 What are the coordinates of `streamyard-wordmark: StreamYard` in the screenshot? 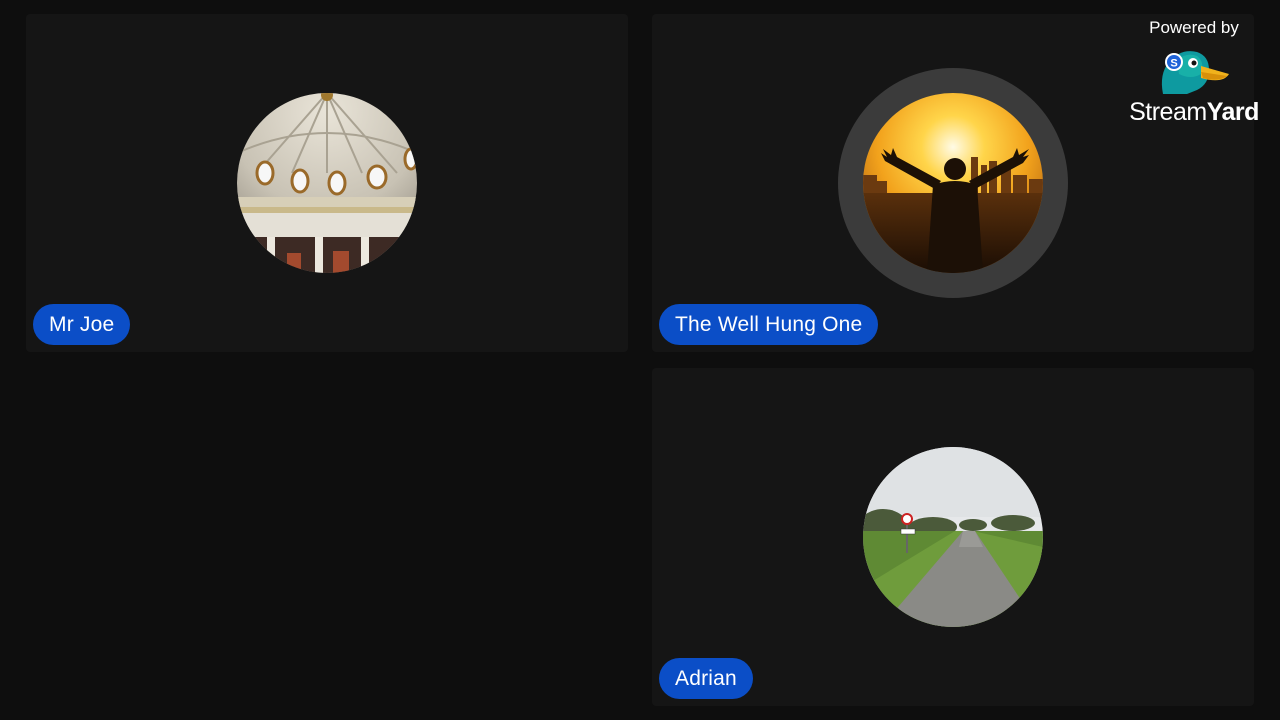 It's located at (1194, 112).